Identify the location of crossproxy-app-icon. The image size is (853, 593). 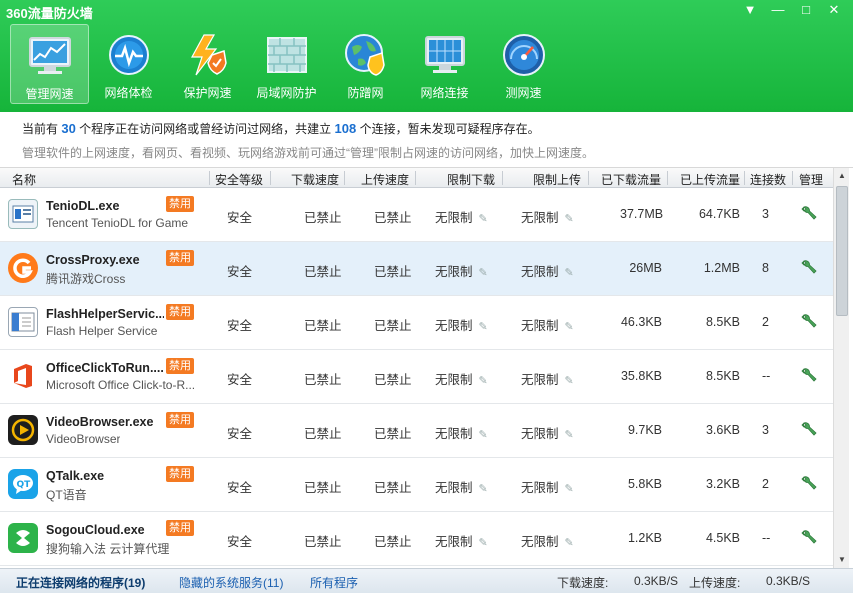
(23, 268).